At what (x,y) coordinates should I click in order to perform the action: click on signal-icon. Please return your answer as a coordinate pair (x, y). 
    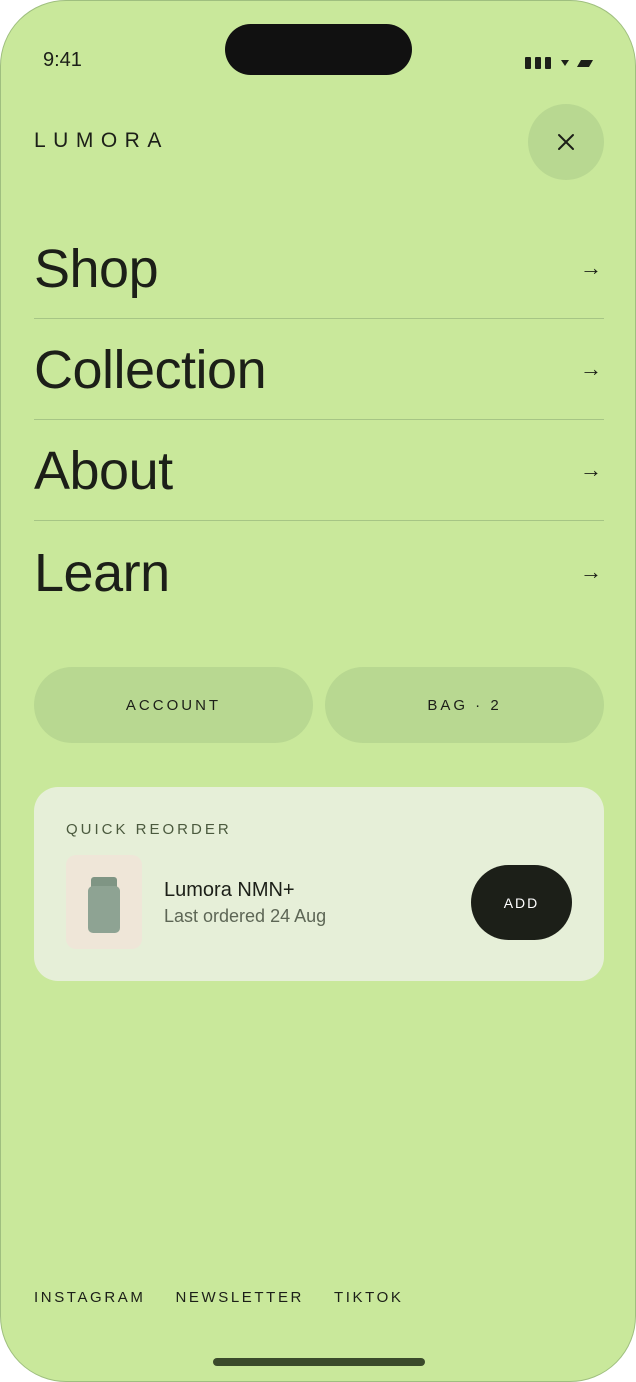
    Looking at the image, I should click on (538, 63).